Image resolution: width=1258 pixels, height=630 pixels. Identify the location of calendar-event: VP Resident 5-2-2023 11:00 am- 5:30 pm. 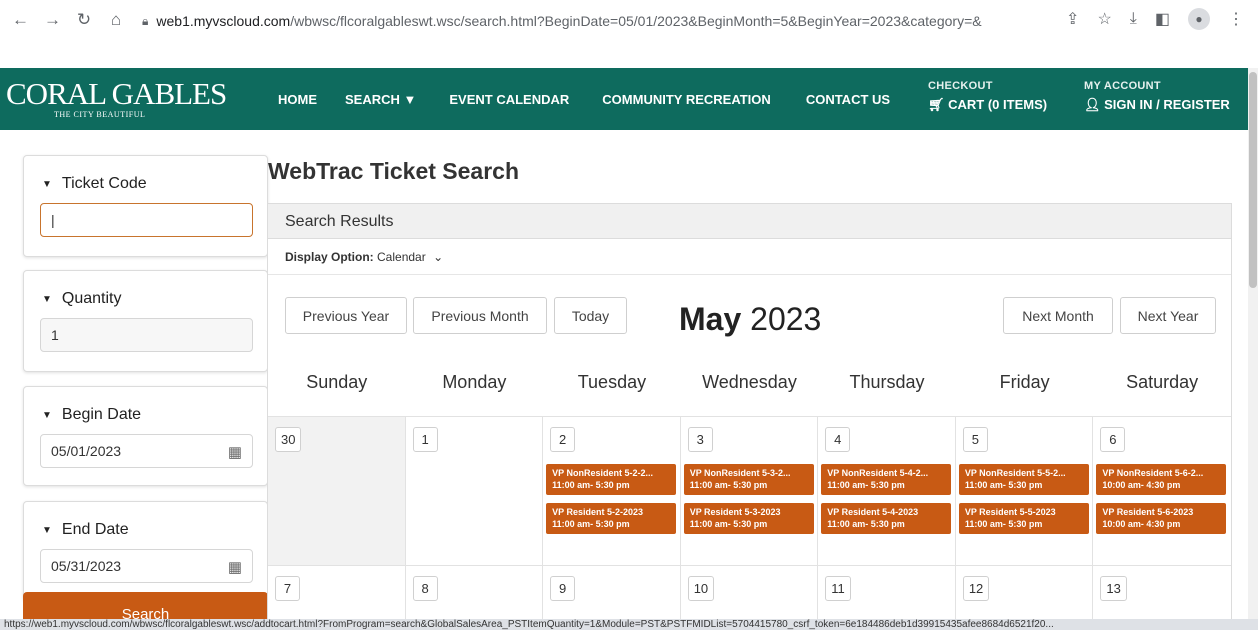
(611, 518).